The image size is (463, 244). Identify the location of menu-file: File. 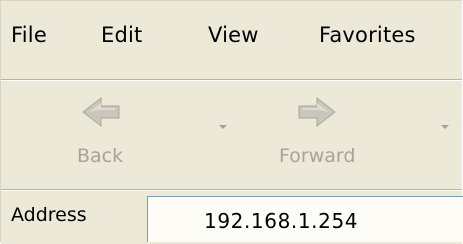
(29, 35).